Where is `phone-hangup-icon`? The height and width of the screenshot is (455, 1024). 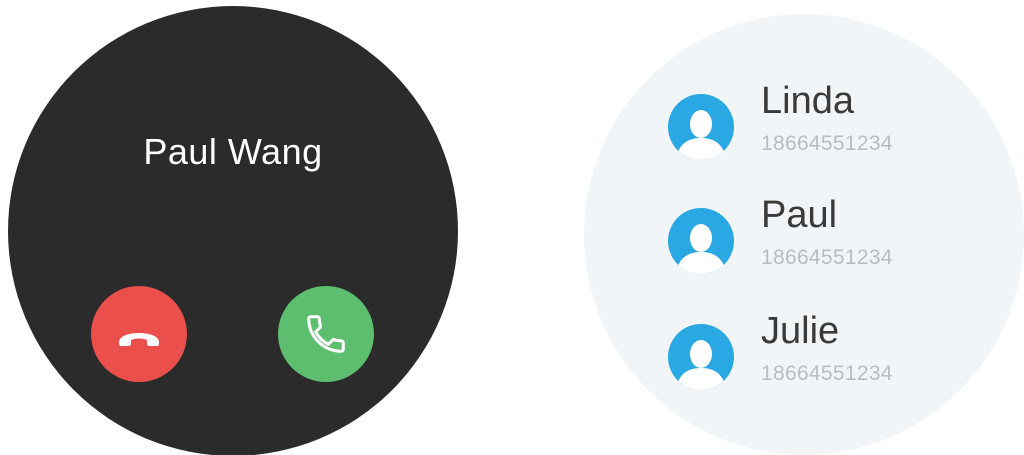 phone-hangup-icon is located at coordinates (139, 334).